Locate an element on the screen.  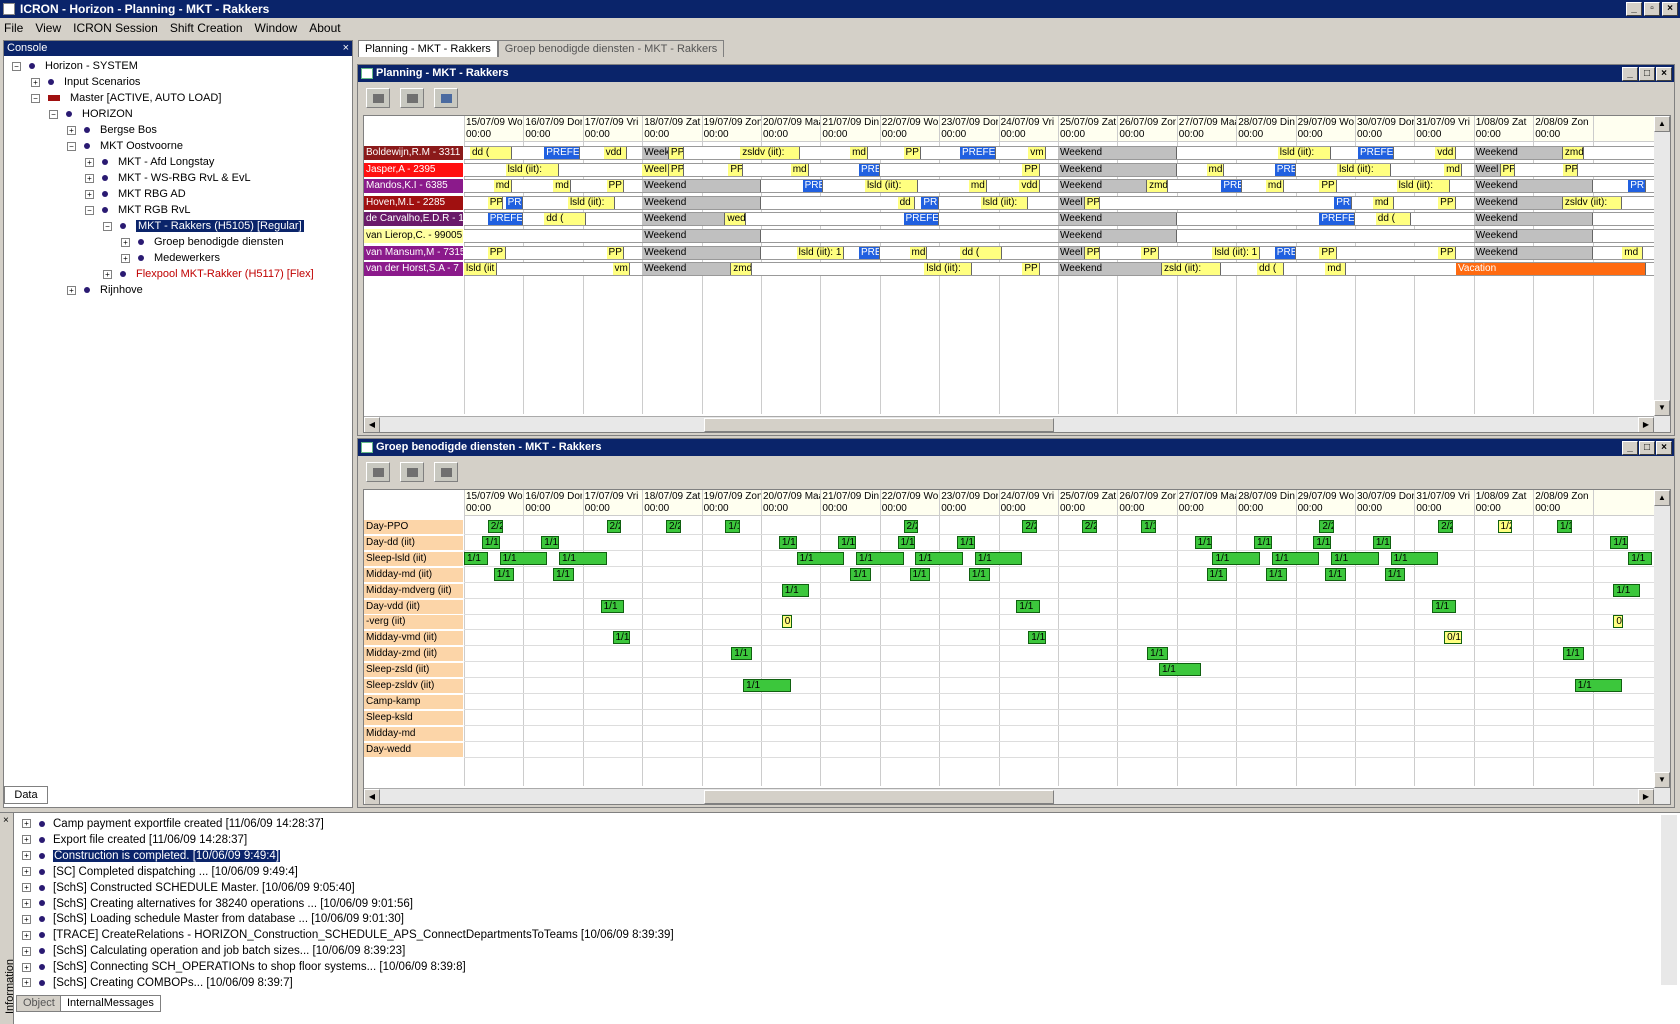
coverage-block: 1/2 is located at coordinates (1505, 526).